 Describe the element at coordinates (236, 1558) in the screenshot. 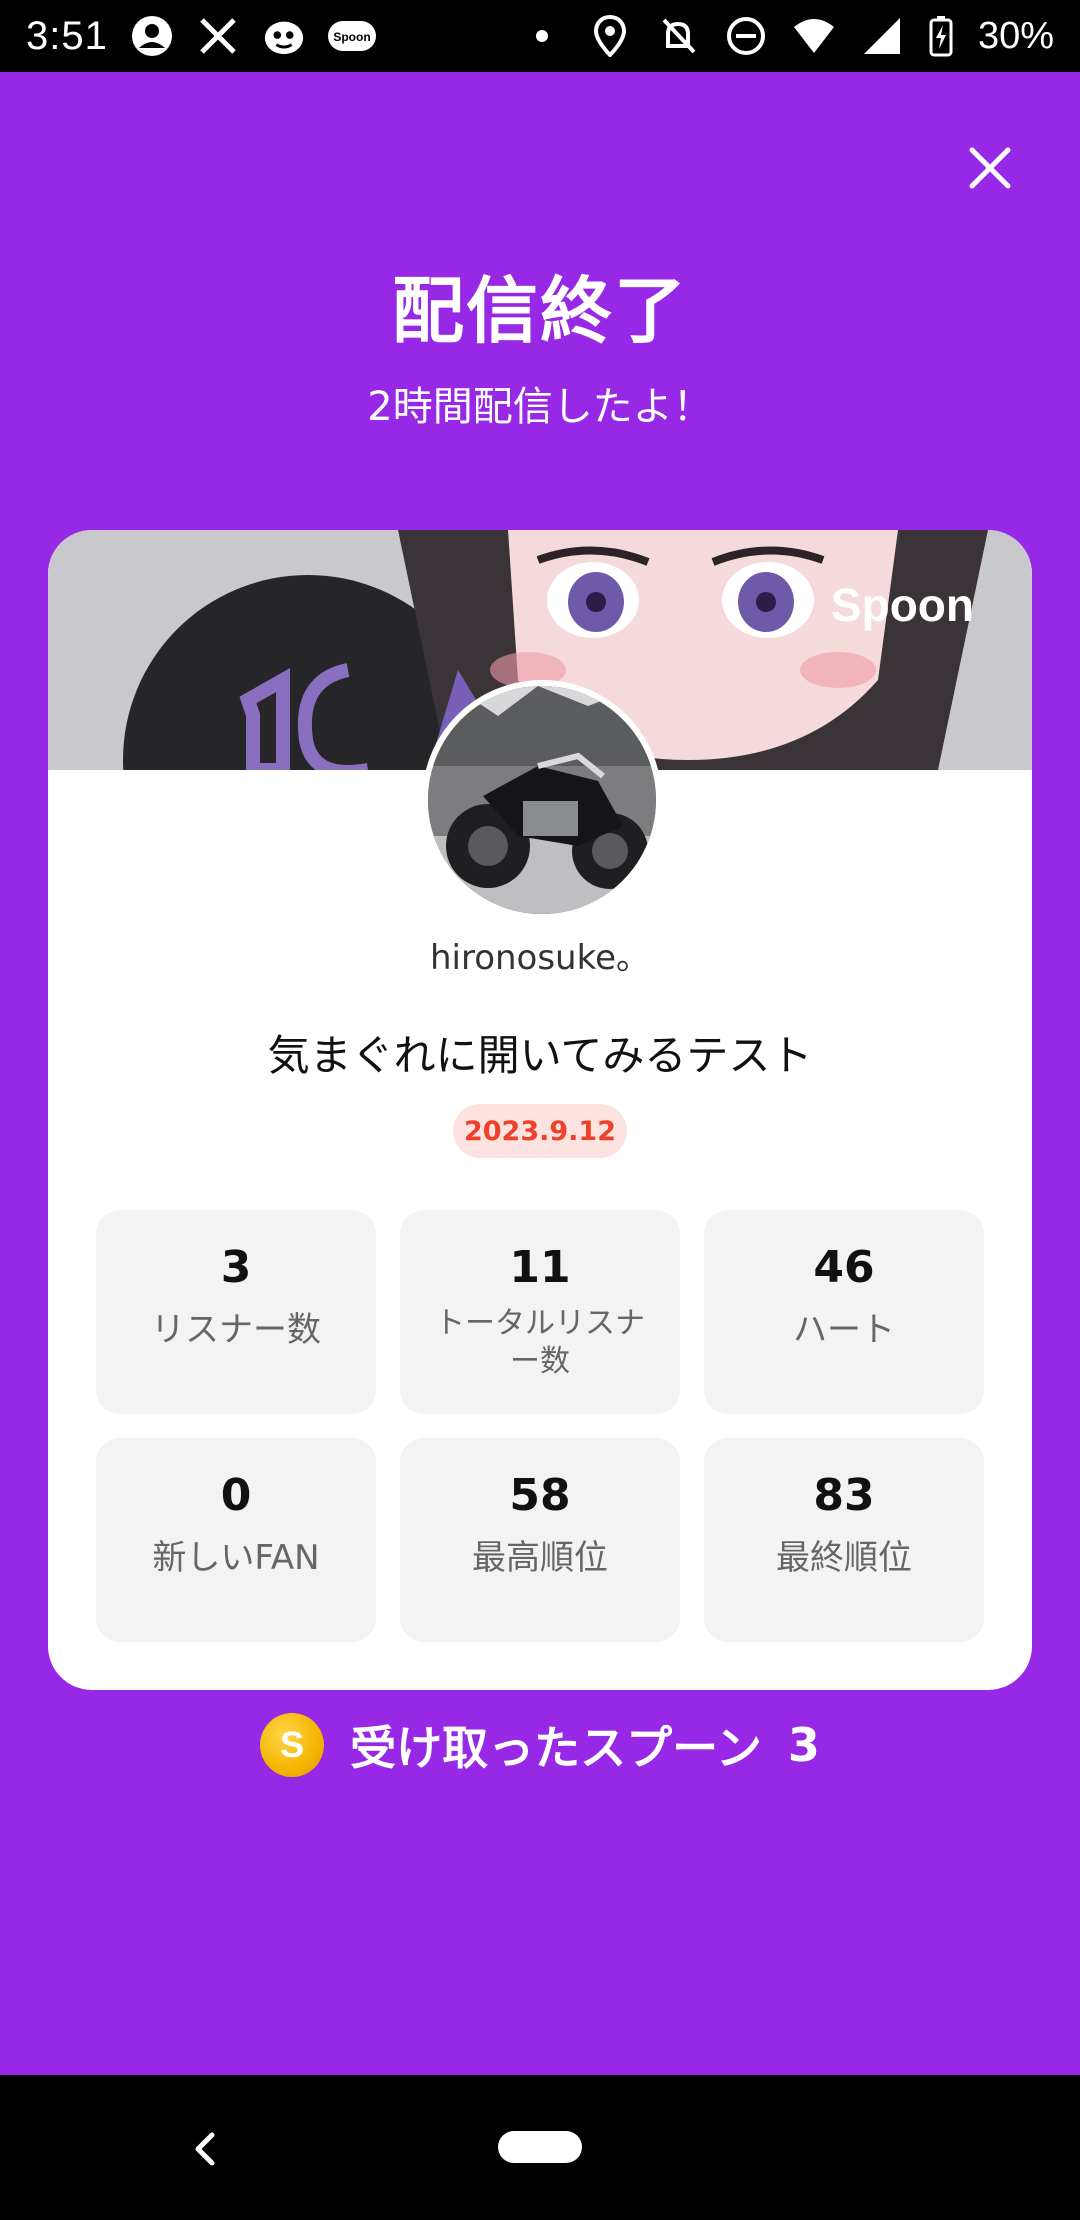

I see `stat-label: 新しいFAN` at that location.